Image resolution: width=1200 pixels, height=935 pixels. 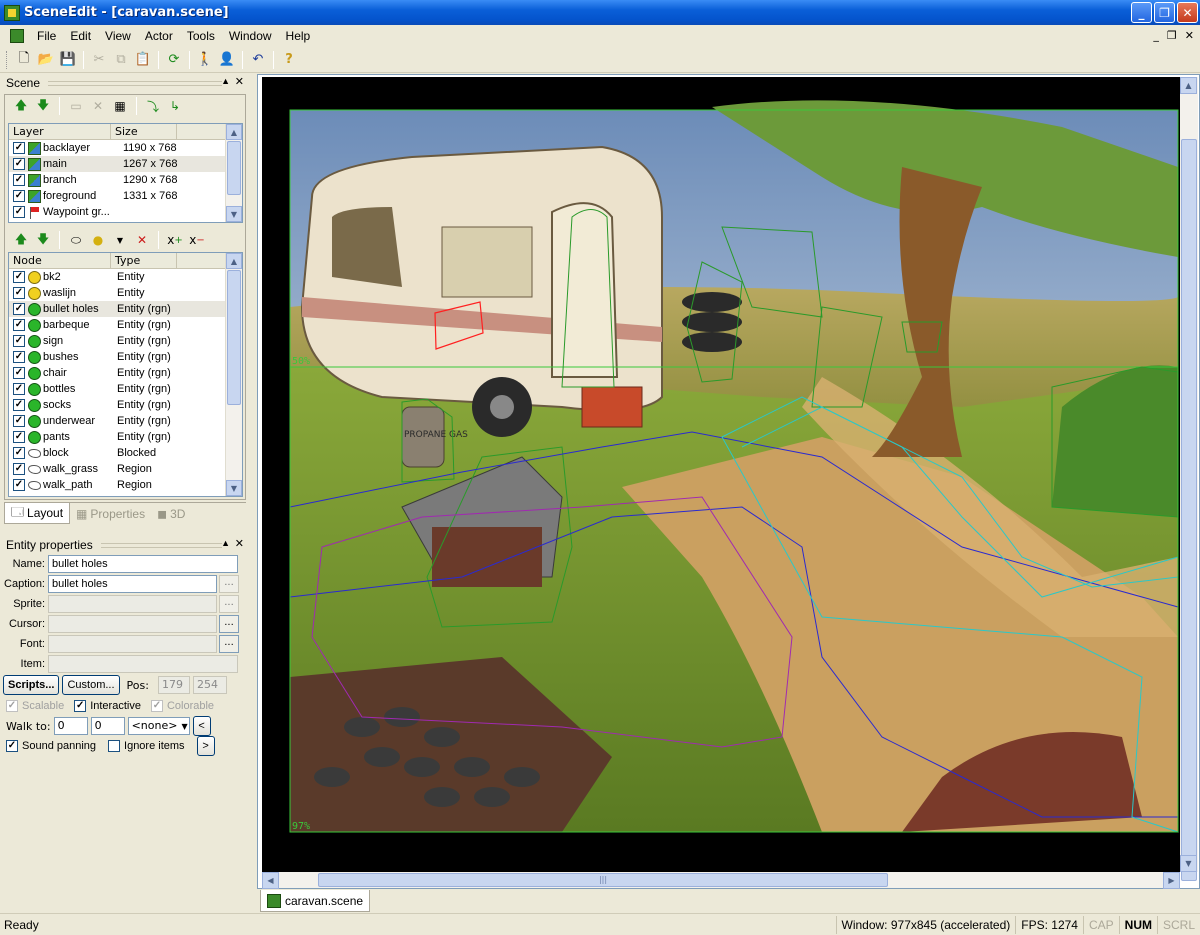 I want to click on col-size: Size, so click(x=144, y=131).